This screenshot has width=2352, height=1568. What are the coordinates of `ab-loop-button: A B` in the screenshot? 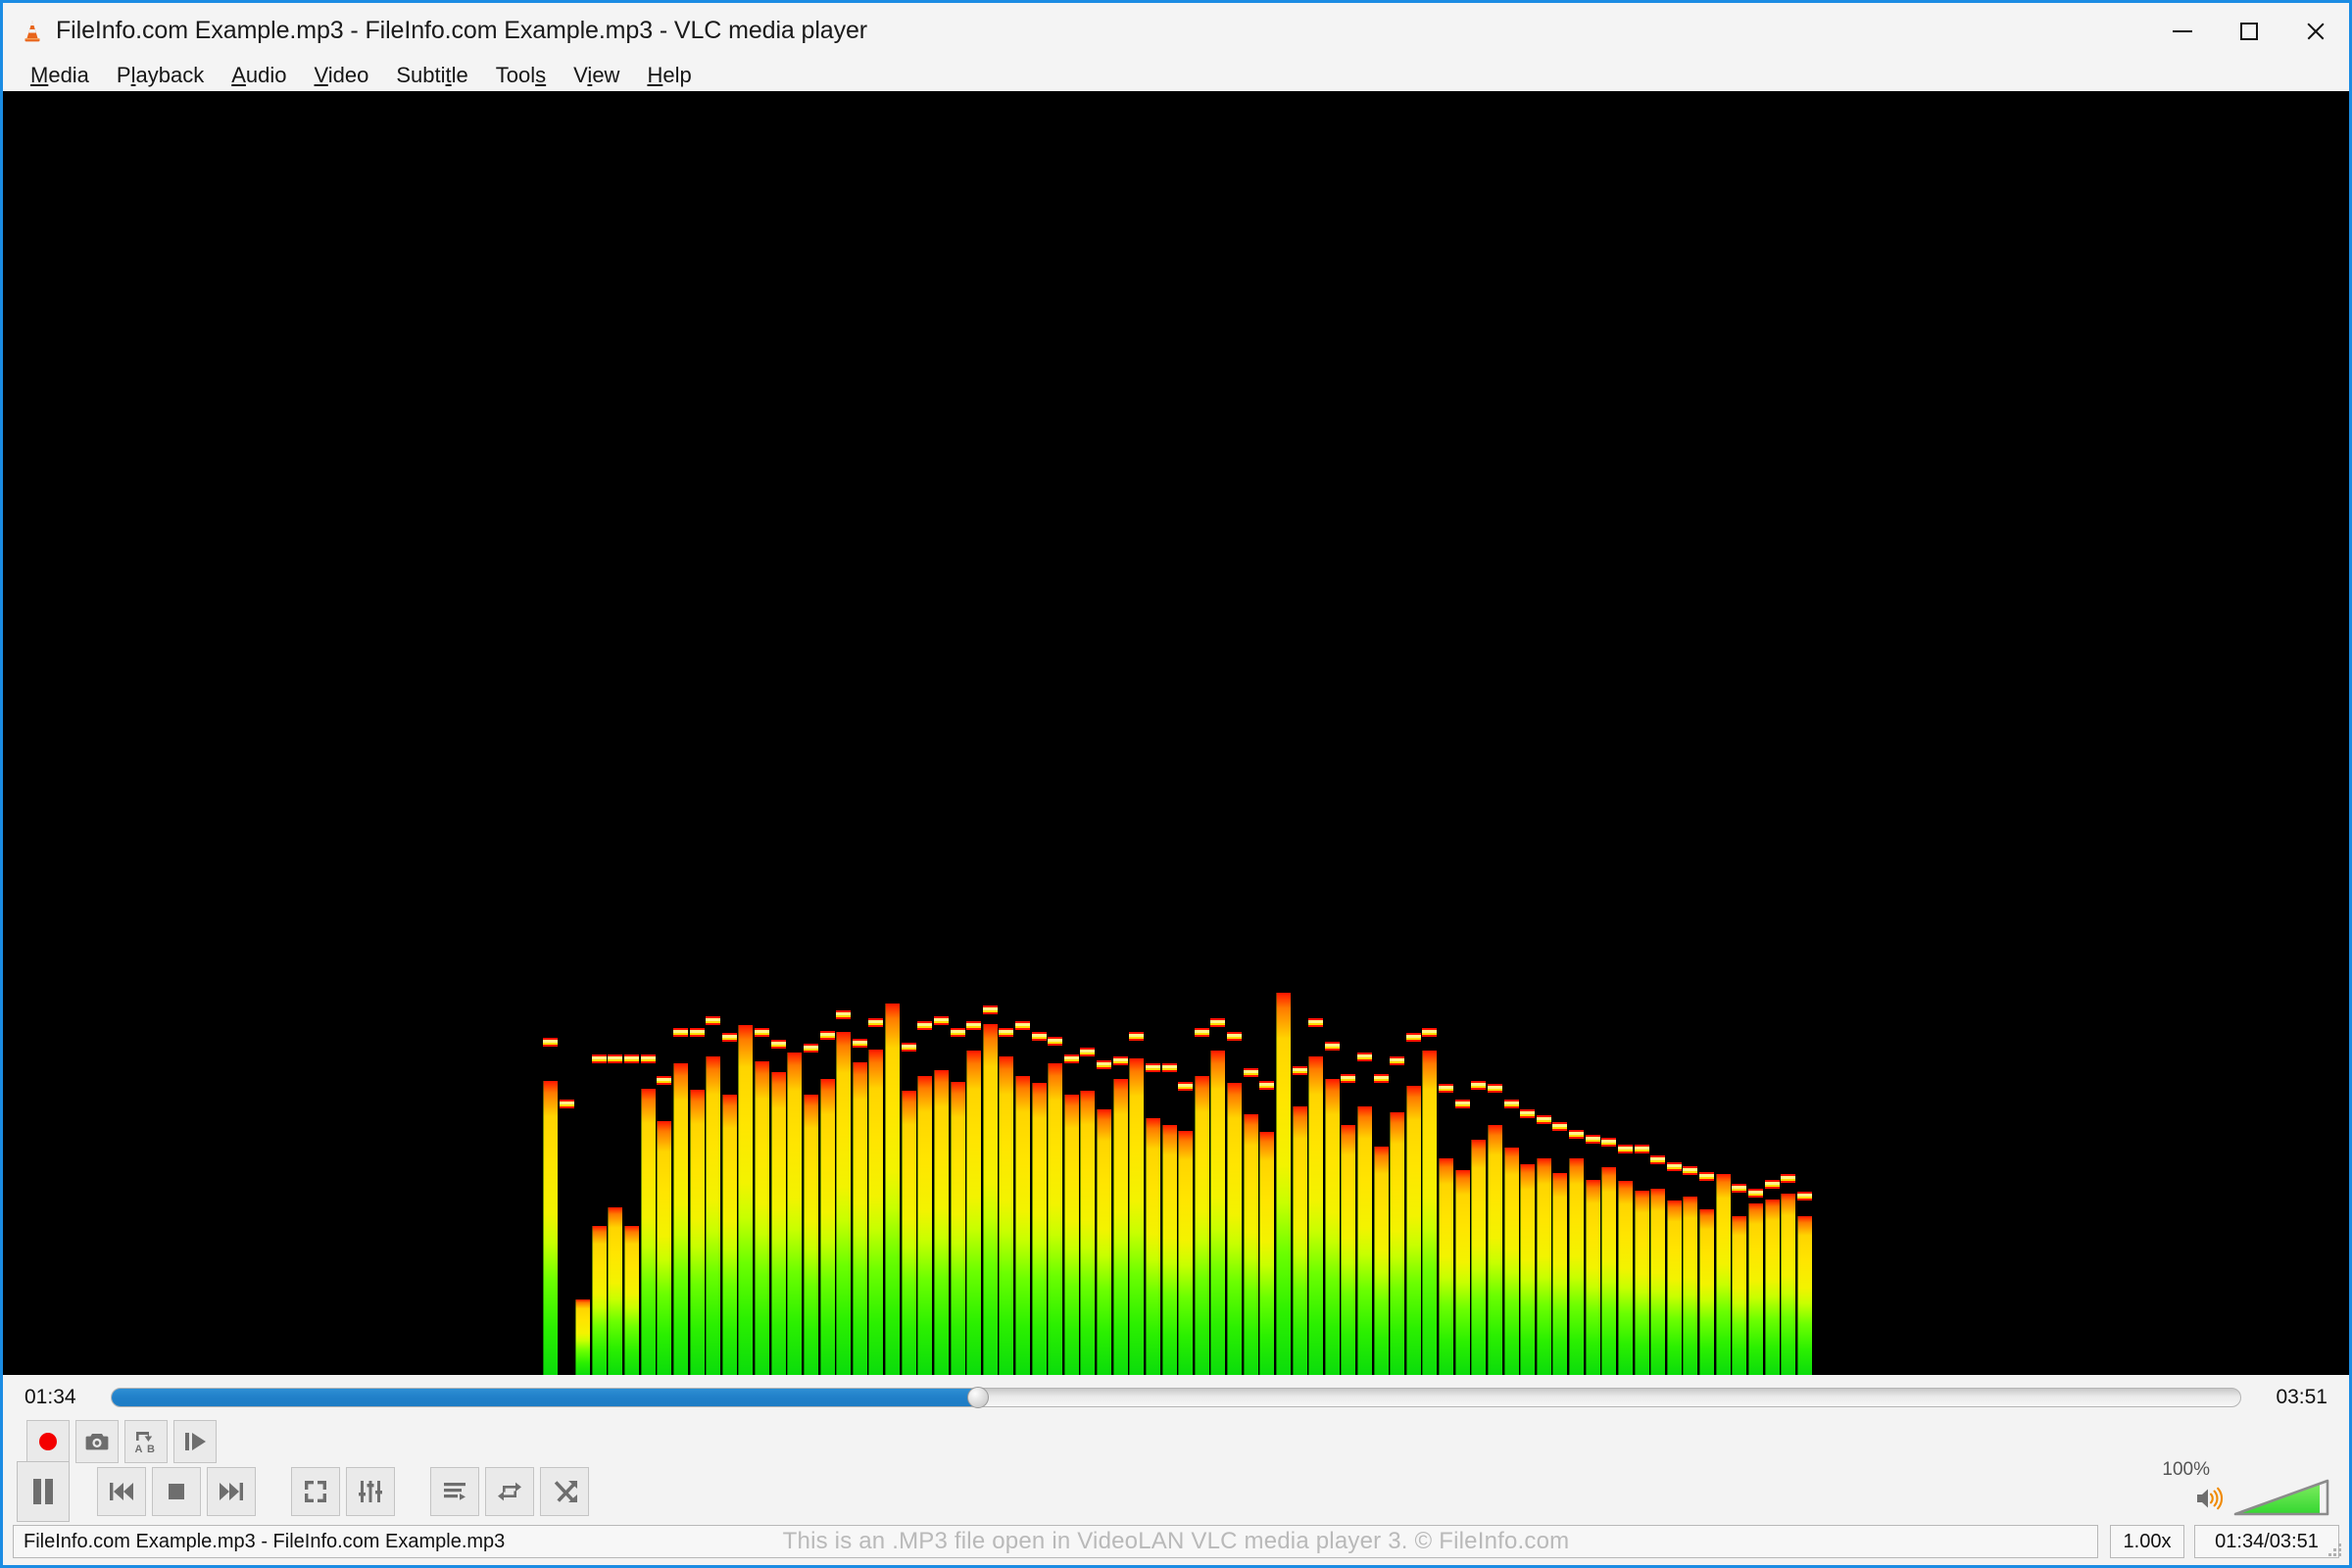 It's located at (146, 1441).